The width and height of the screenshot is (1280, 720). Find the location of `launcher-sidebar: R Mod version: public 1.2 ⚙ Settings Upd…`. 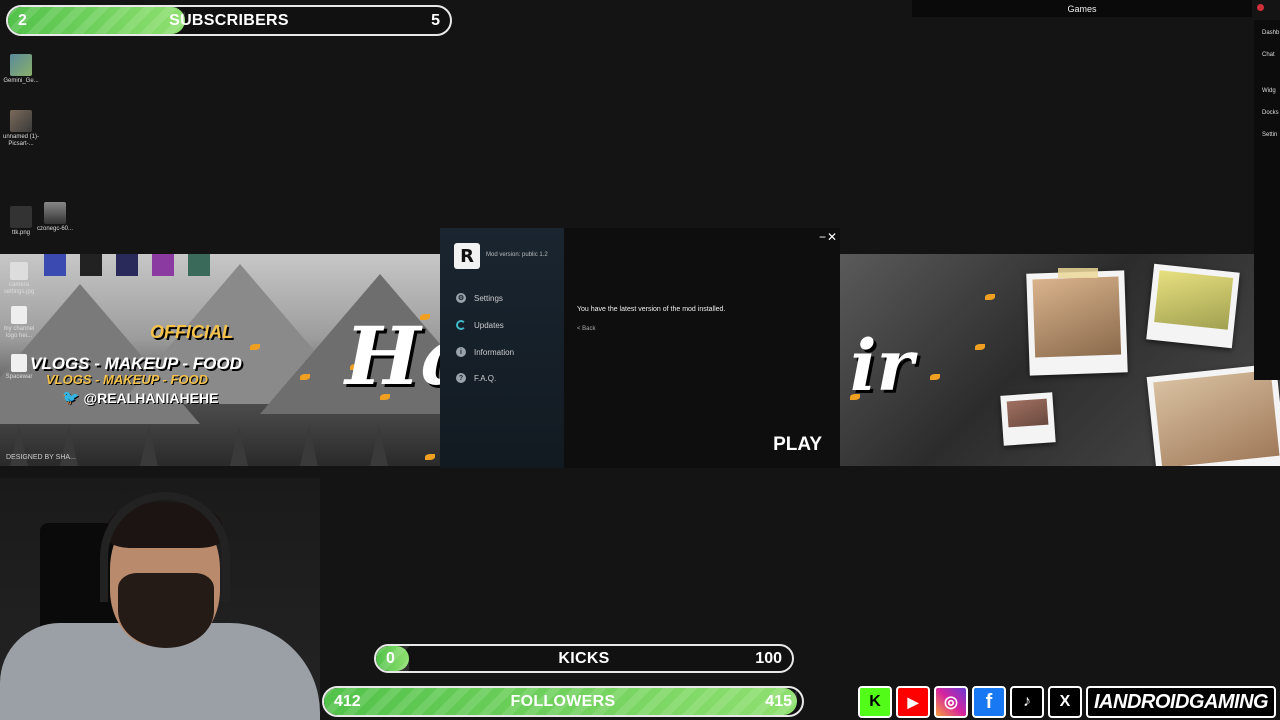

launcher-sidebar: R Mod version: public 1.2 ⚙ Settings Upd… is located at coordinates (502, 348).